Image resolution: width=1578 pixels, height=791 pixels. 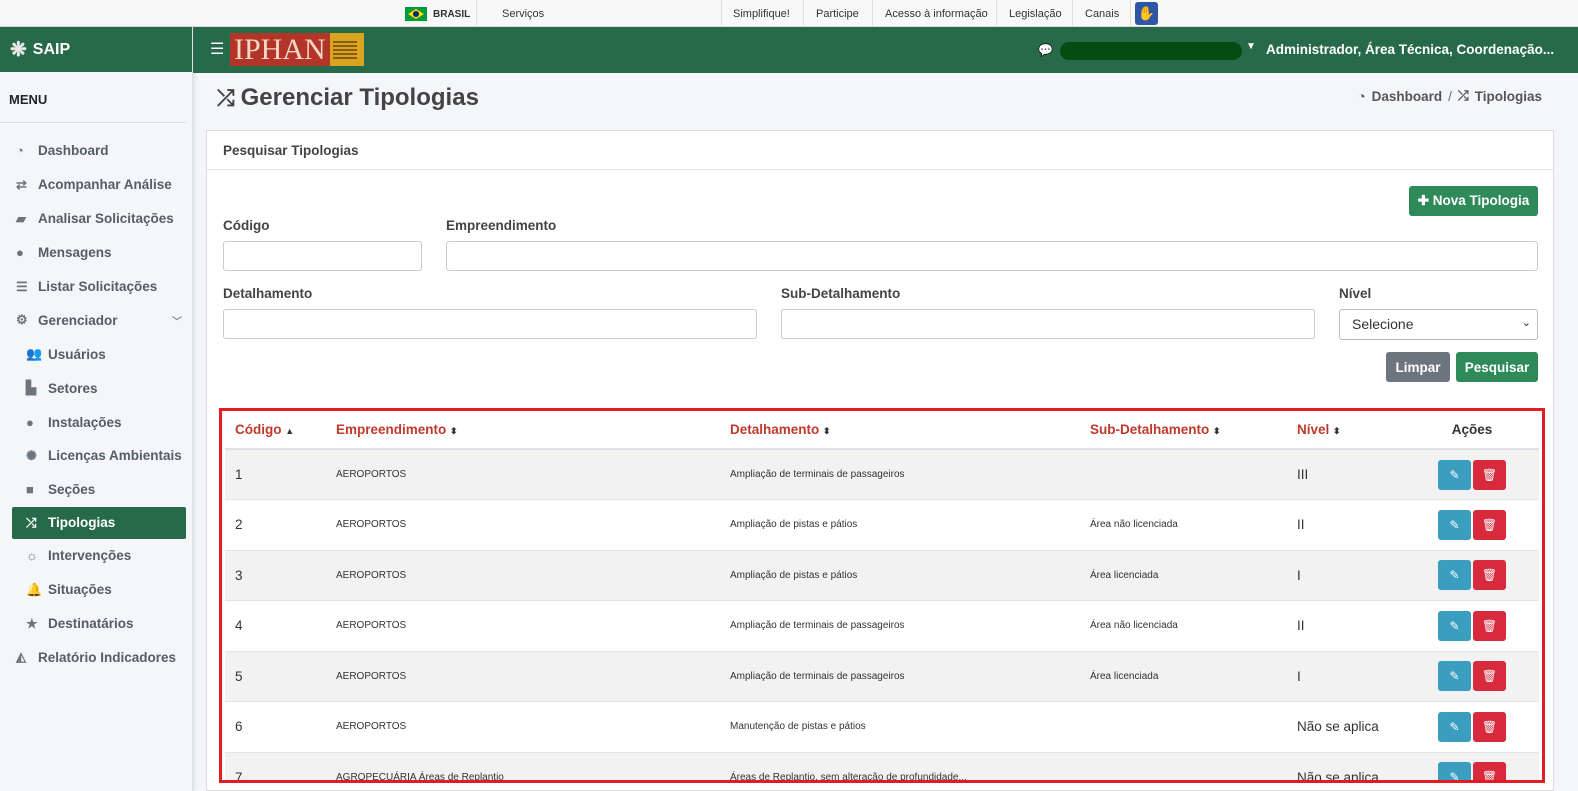 I want to click on cell-empreendimento: AGROPECUÁRIA Áreas de Replantio, so click(x=523, y=766).